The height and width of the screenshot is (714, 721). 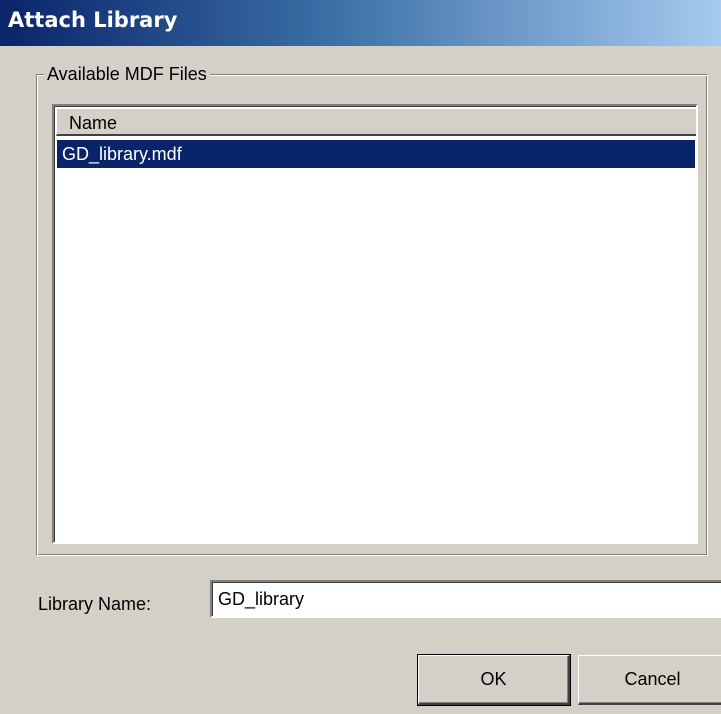 What do you see at coordinates (360, 23) in the screenshot?
I see `title-bar: Attach Library` at bounding box center [360, 23].